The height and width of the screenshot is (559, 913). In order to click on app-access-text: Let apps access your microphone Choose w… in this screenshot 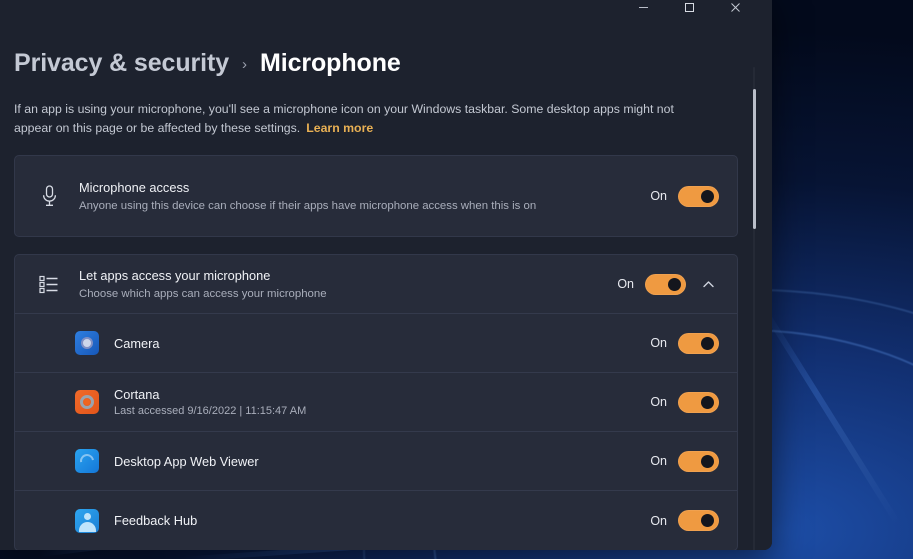, I will do `click(348, 284)`.